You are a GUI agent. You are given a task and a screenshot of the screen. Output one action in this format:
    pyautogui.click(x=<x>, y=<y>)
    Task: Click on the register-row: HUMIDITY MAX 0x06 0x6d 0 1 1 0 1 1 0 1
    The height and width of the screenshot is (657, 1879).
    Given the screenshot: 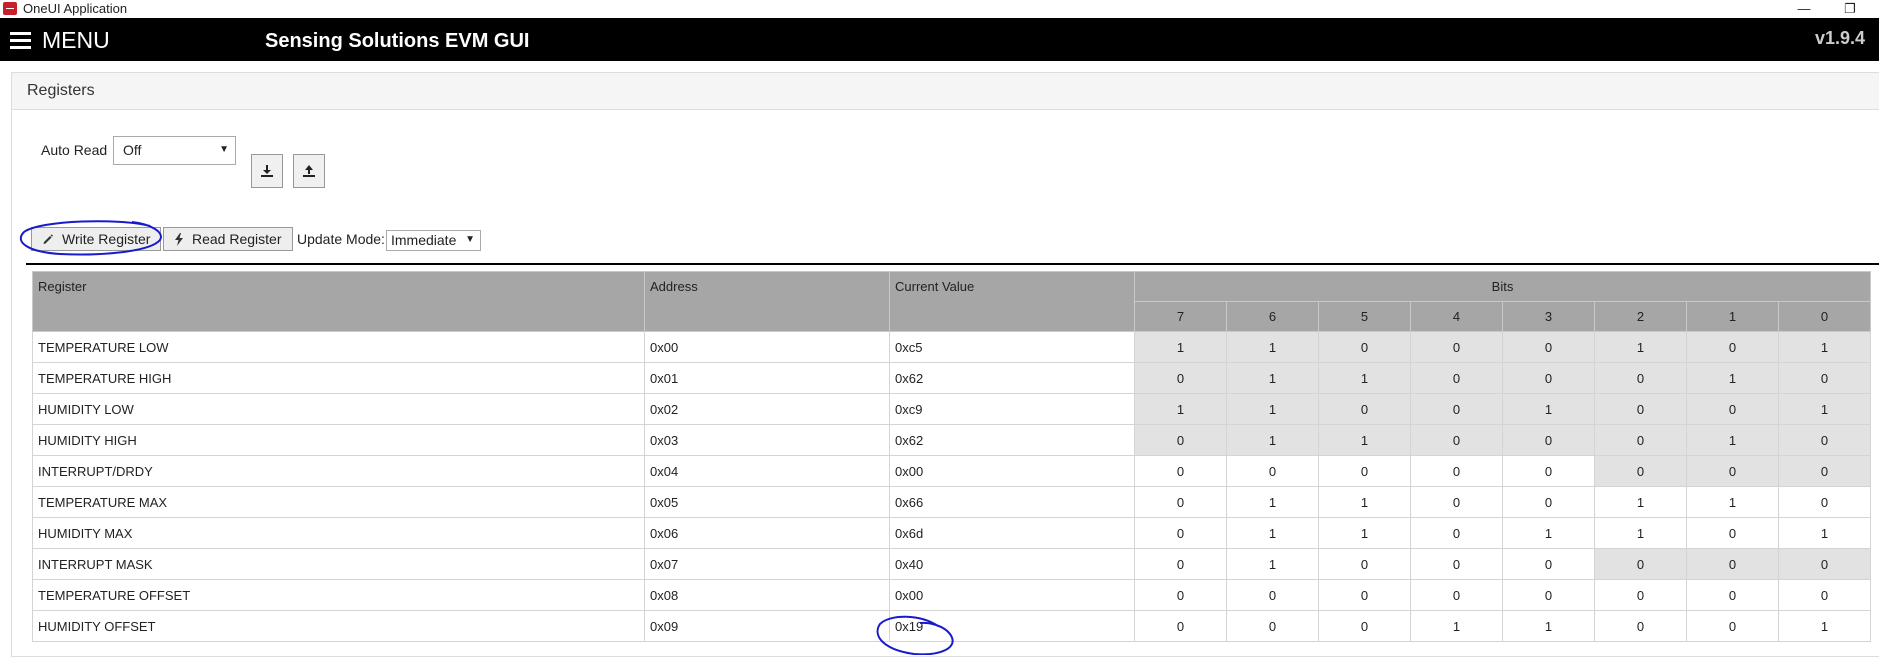 What is the action you would take?
    pyautogui.click(x=951, y=533)
    